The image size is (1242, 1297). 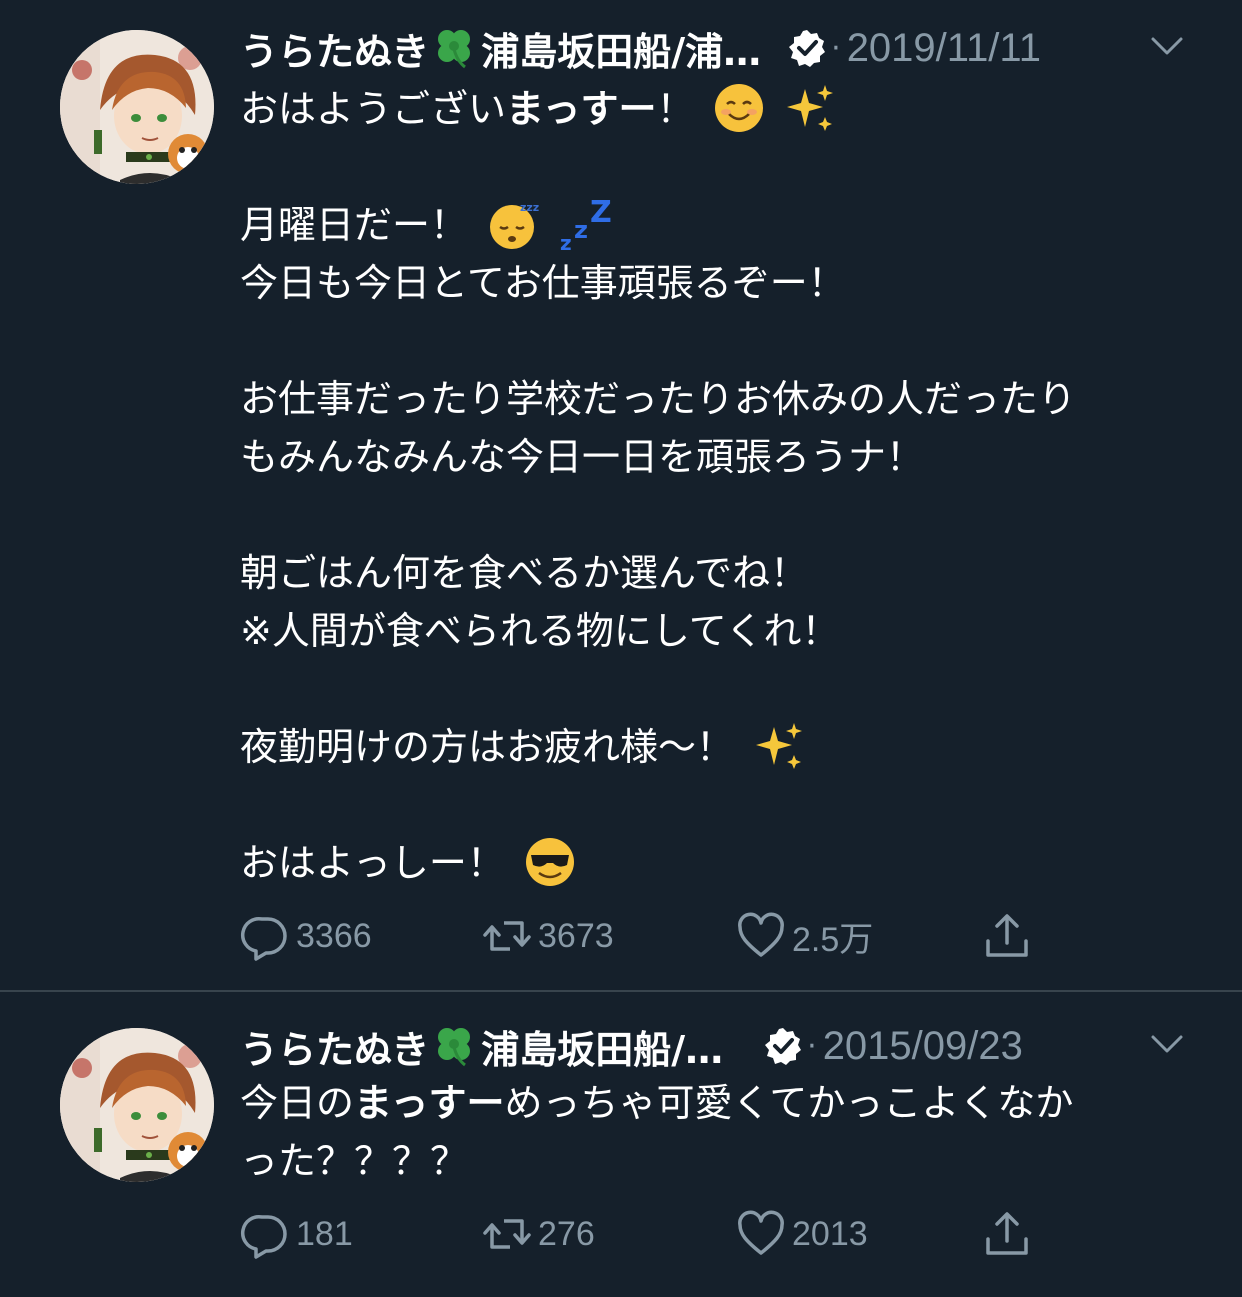 I want to click on zzz-icon: z z Z, so click(x=588, y=224).